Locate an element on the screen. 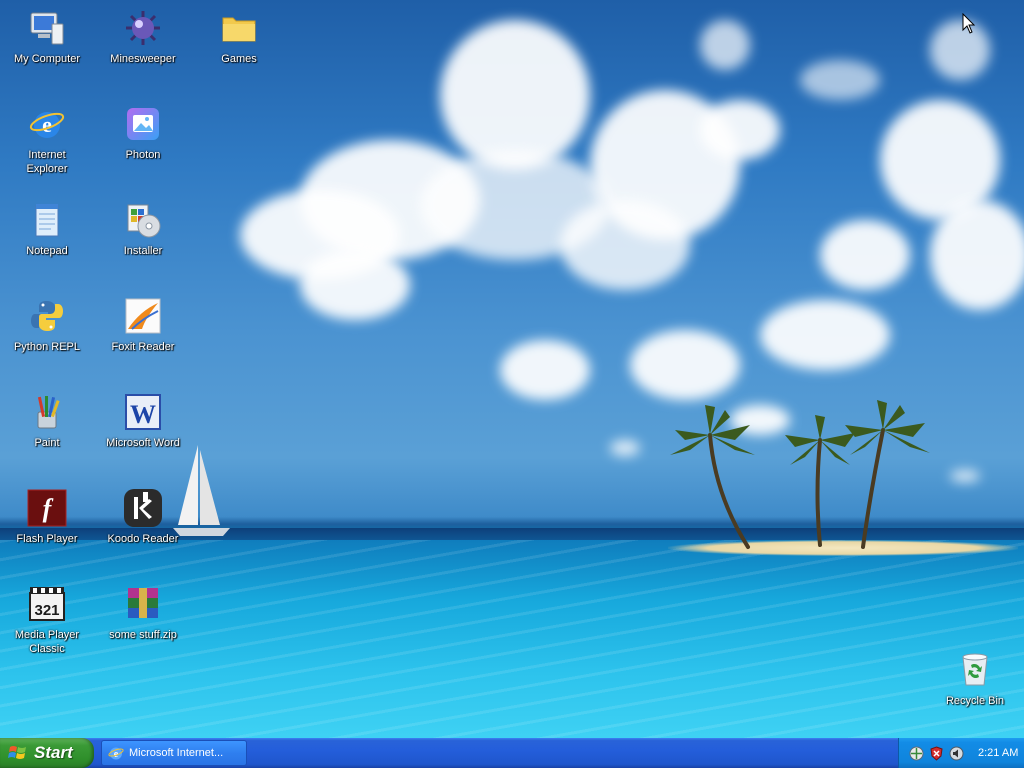 The image size is (1024, 768). desktop-icon-foxit-reader: Foxit Reader is located at coordinates (143, 325).